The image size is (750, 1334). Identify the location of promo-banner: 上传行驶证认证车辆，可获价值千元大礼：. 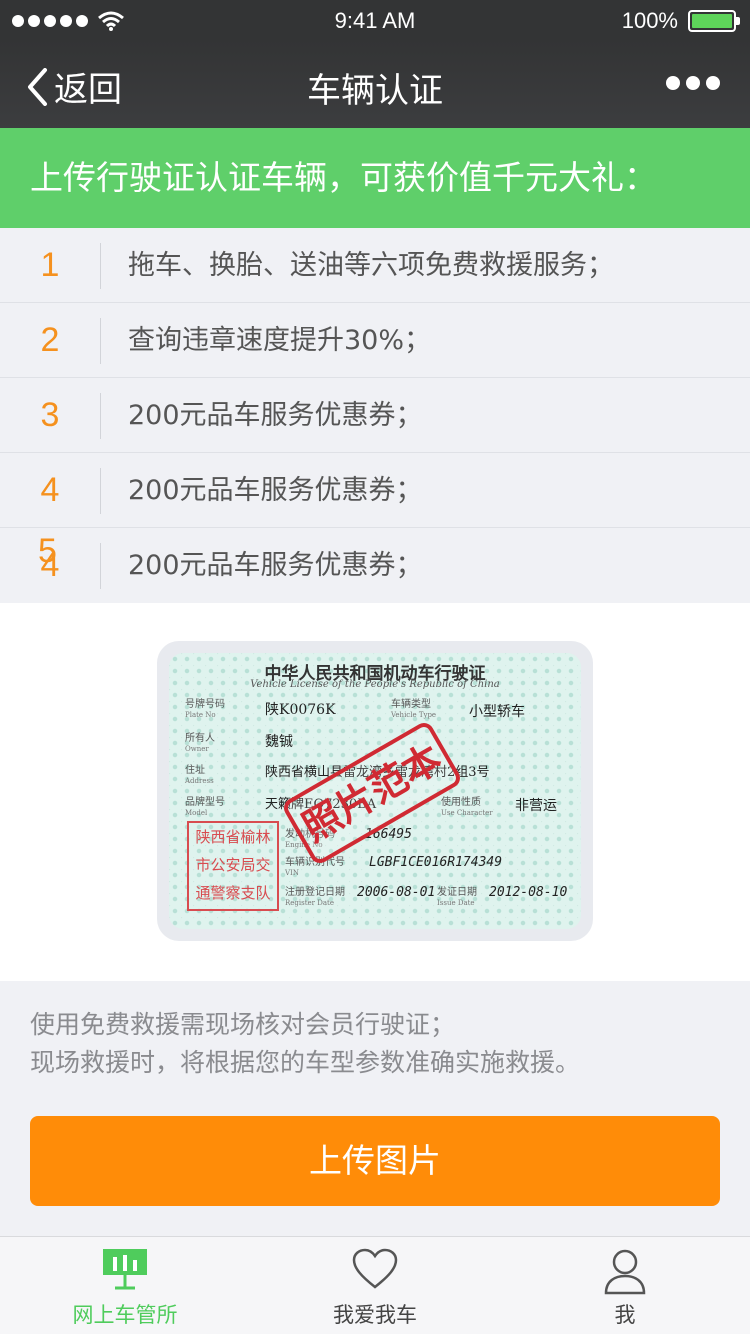
(375, 178).